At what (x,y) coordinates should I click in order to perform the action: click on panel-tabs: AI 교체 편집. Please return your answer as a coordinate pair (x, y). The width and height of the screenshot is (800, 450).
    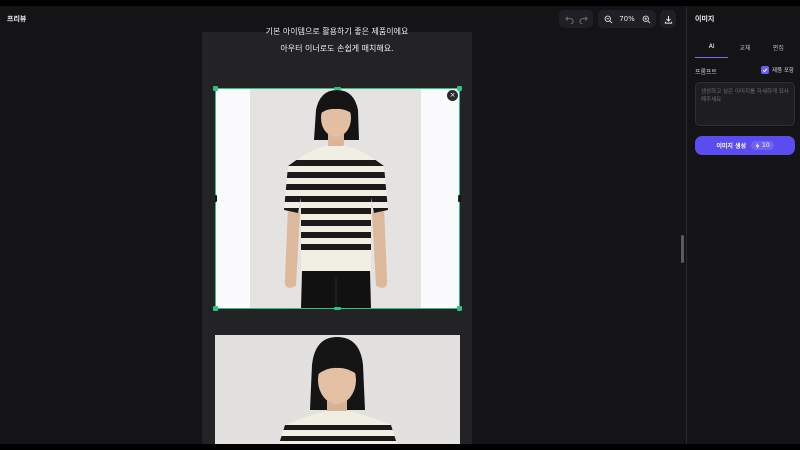
    Looking at the image, I should click on (745, 49).